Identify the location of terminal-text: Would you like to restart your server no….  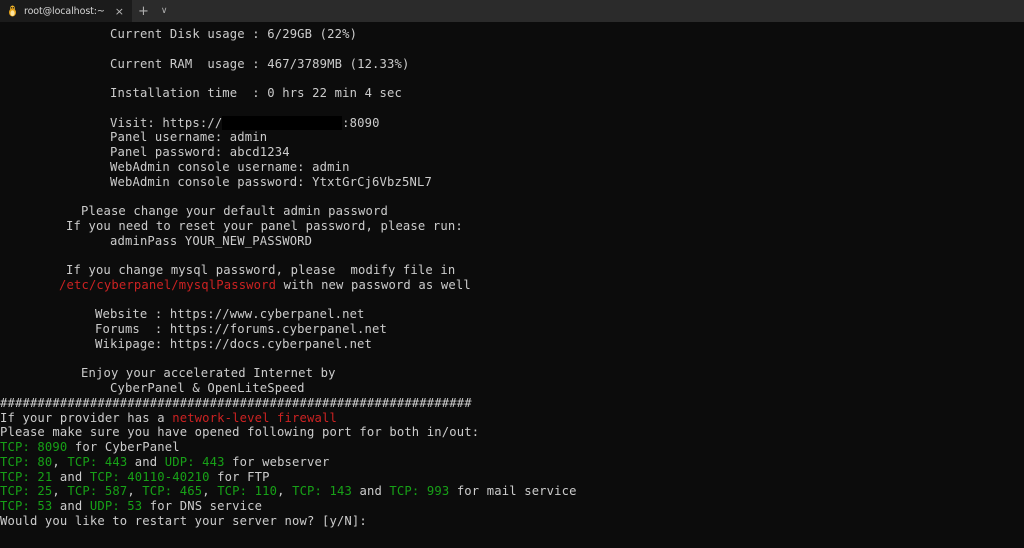
(187, 520).